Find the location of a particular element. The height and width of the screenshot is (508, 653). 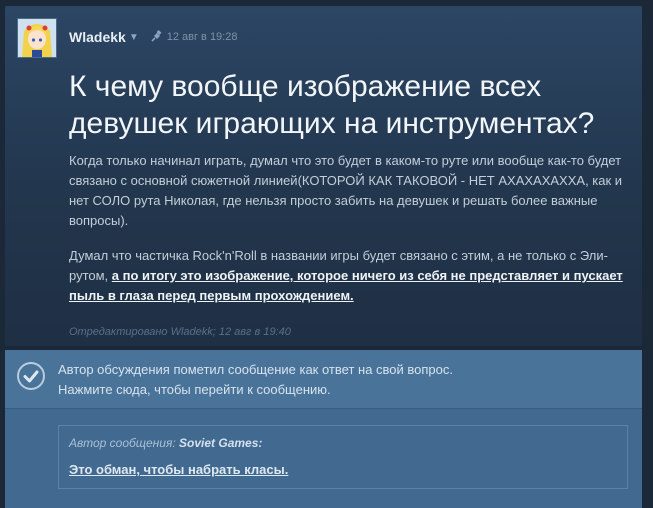

avatar is located at coordinates (37, 38).